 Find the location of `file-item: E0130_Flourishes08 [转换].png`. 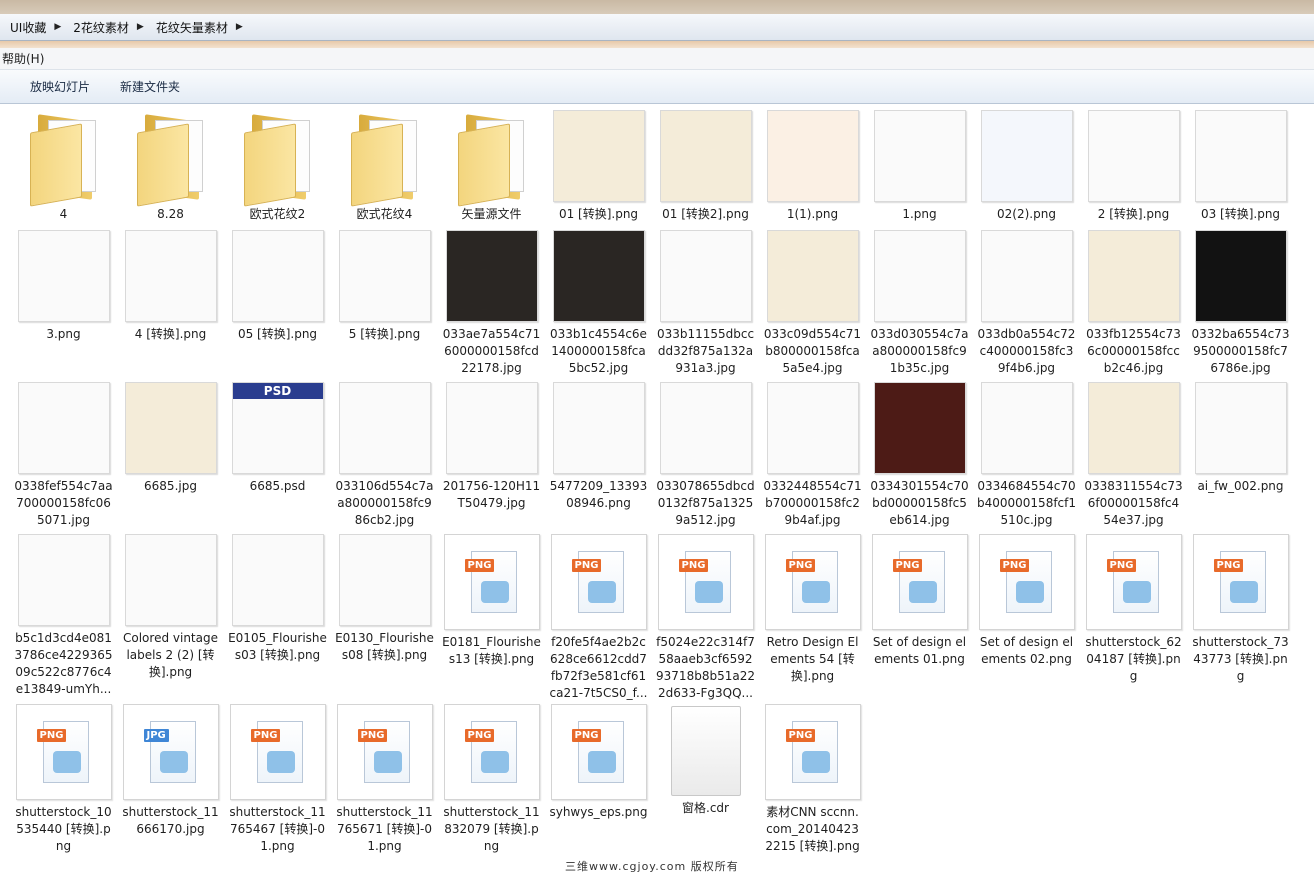

file-item: E0130_Flourishes08 [转换].png is located at coordinates (384, 599).